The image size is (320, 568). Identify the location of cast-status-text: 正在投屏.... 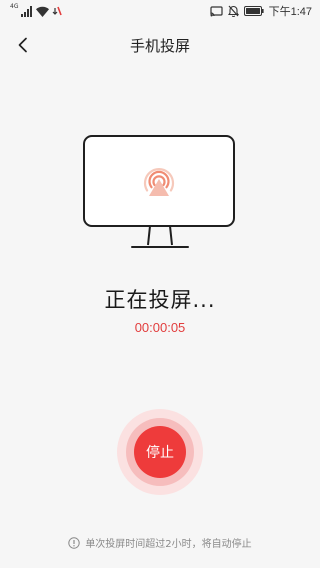
(160, 300).